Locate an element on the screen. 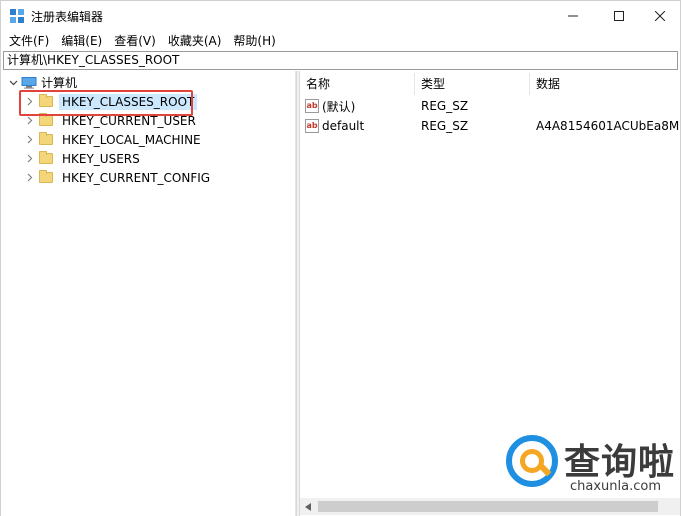  computer-icon is located at coordinates (29, 82).